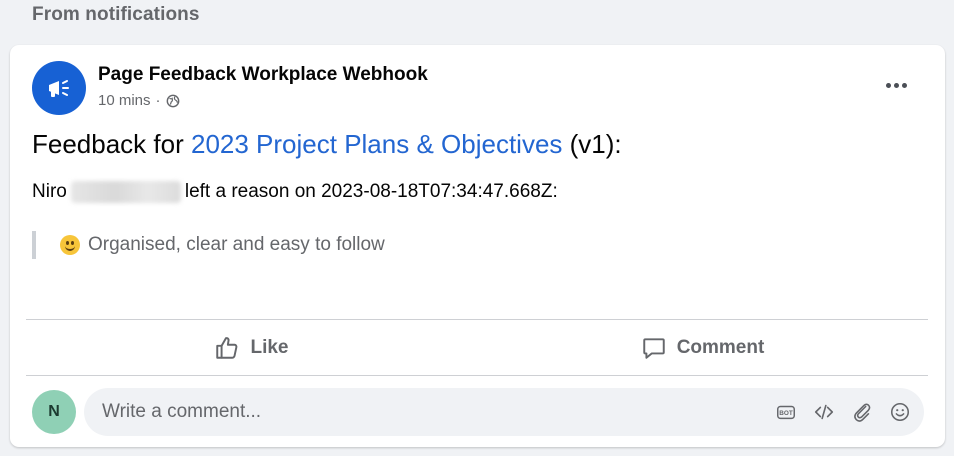 This screenshot has width=954, height=456. Describe the element at coordinates (49, 191) in the screenshot. I see `reason-first-name: Niro` at that location.